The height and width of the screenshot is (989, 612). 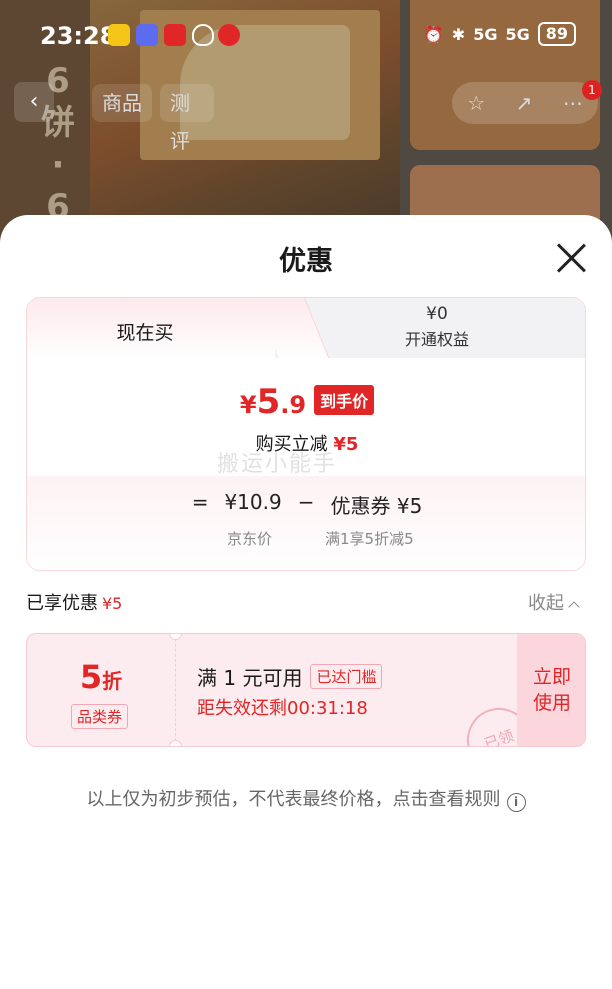 What do you see at coordinates (229, 35) in the screenshot?
I see `music-app-icon` at bounding box center [229, 35].